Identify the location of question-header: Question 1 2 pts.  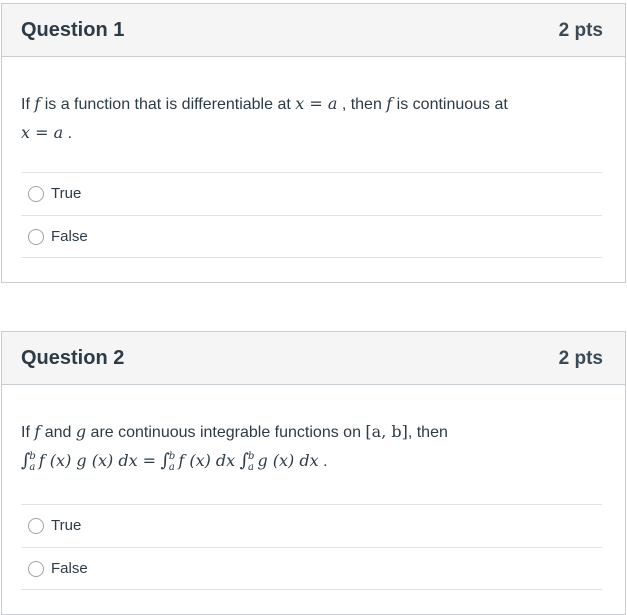
(313, 30).